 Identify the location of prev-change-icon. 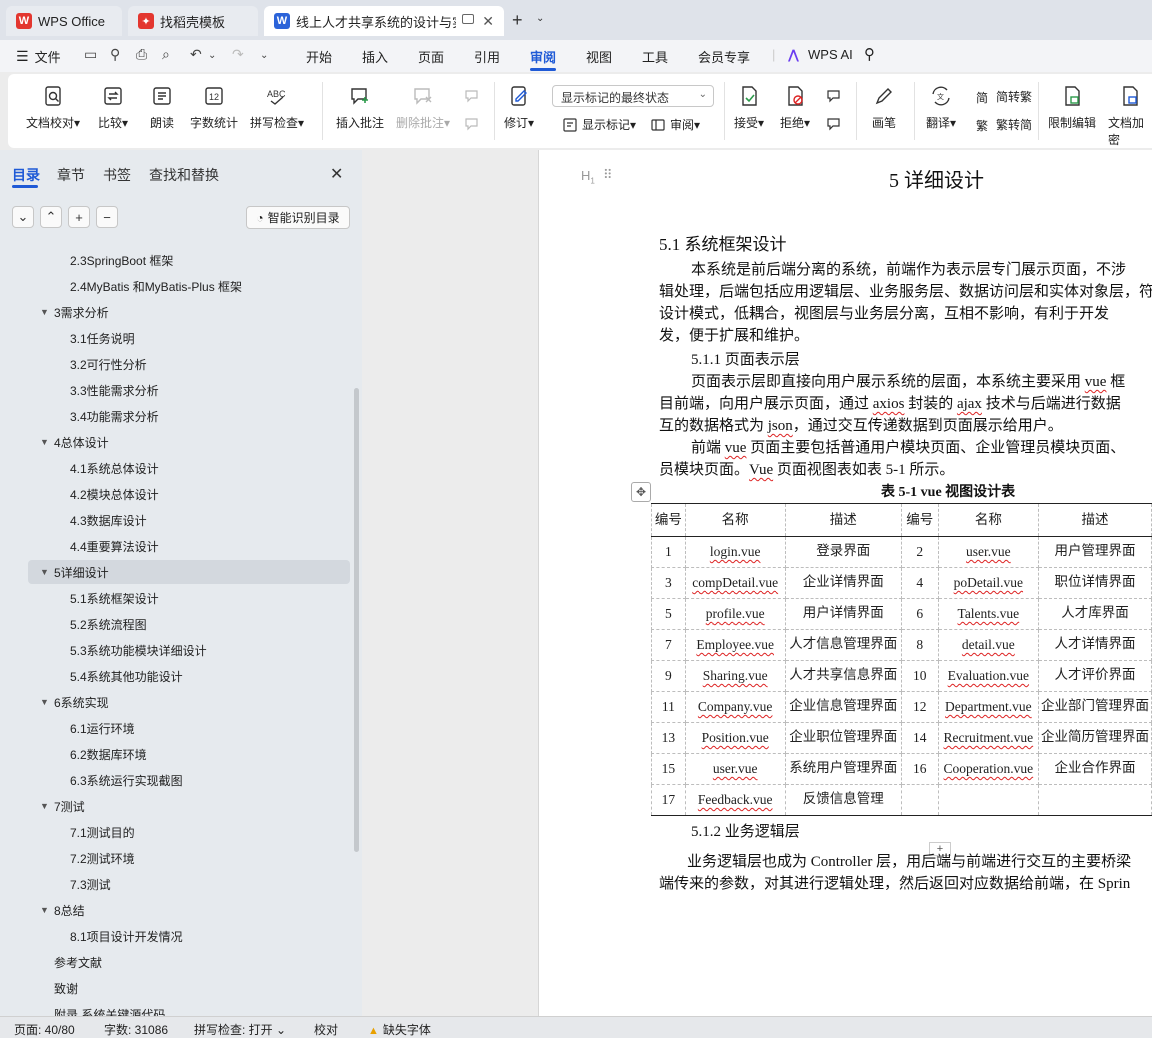
(836, 96).